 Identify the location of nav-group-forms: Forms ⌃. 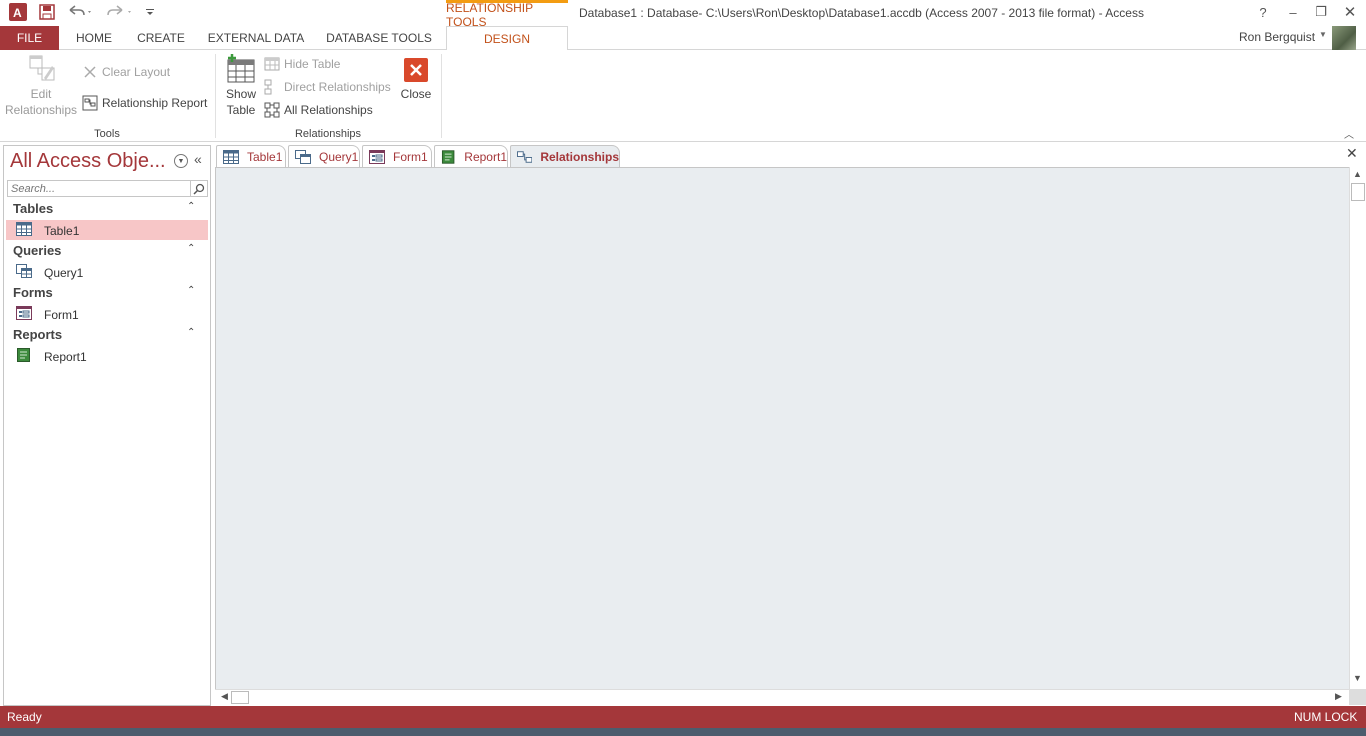
(107, 293).